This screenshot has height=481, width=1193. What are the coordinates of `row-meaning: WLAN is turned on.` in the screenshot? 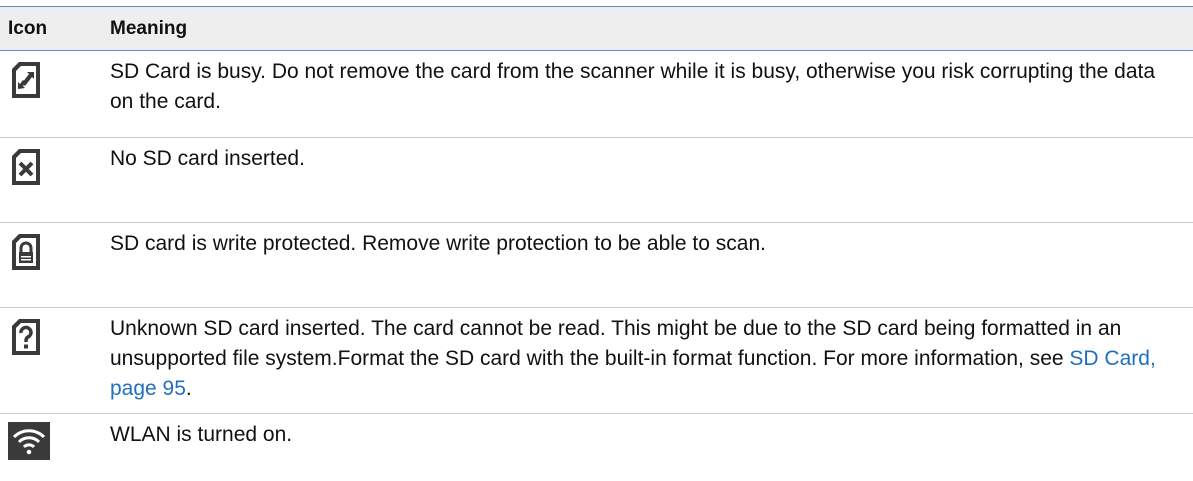 It's located at (201, 434).